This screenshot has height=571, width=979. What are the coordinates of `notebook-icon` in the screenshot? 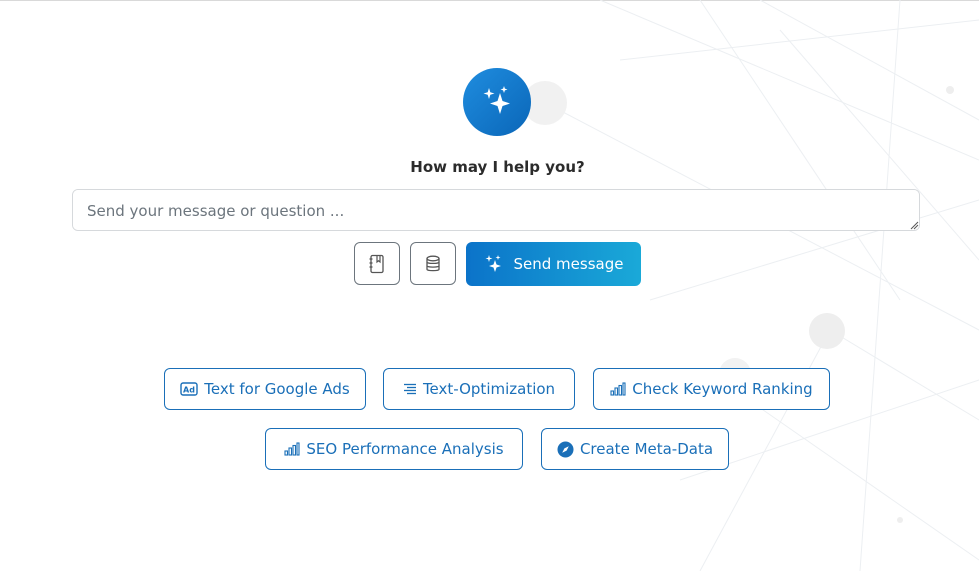 It's located at (376, 263).